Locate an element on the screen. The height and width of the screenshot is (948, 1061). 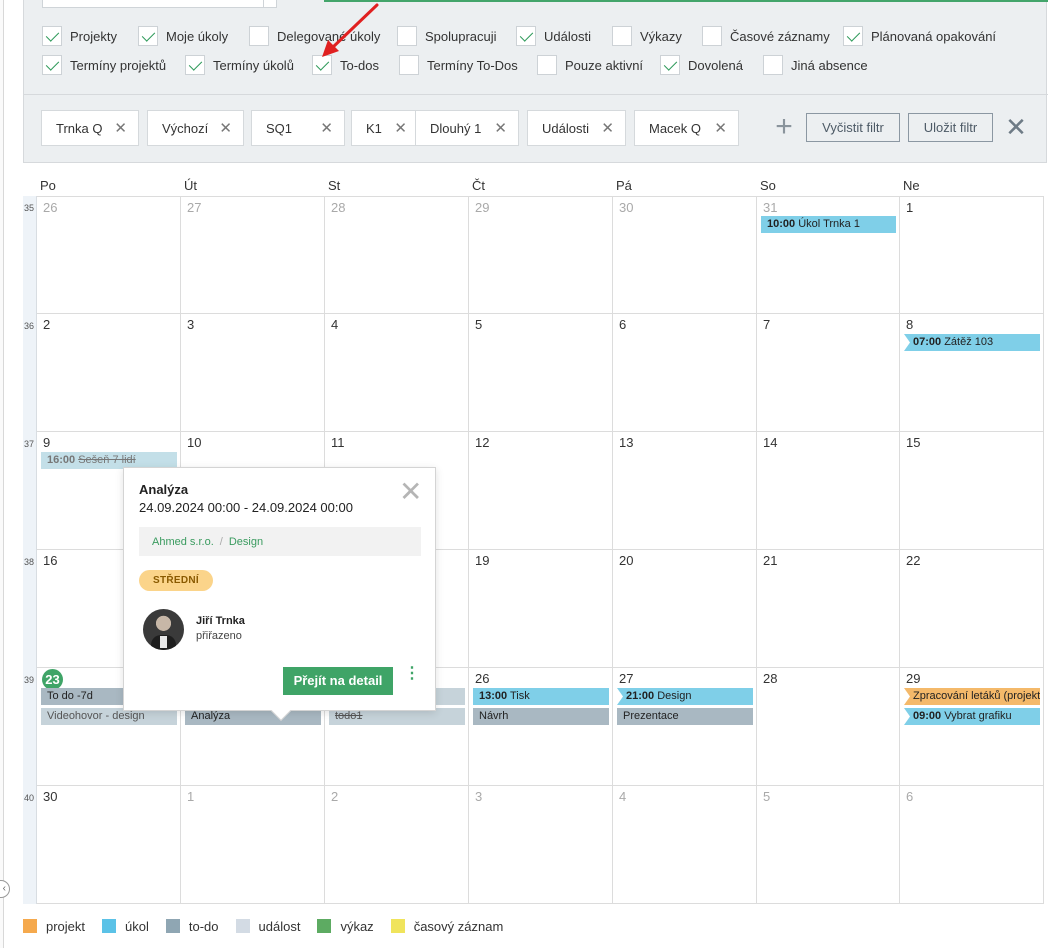
legend-item: úkol is located at coordinates (125, 926).